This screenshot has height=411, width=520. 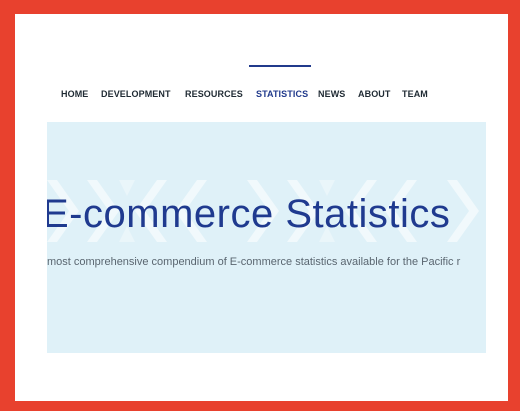 I want to click on nav-item-development: DEVELOPMENT, so click(x=136, y=94).